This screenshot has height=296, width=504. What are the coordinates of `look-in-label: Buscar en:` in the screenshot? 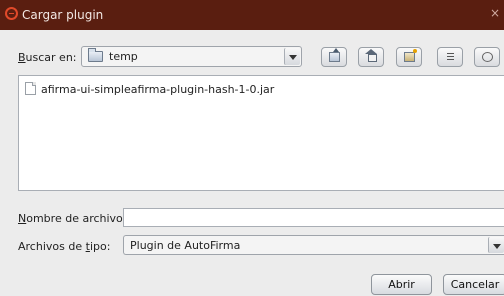 It's located at (47, 57).